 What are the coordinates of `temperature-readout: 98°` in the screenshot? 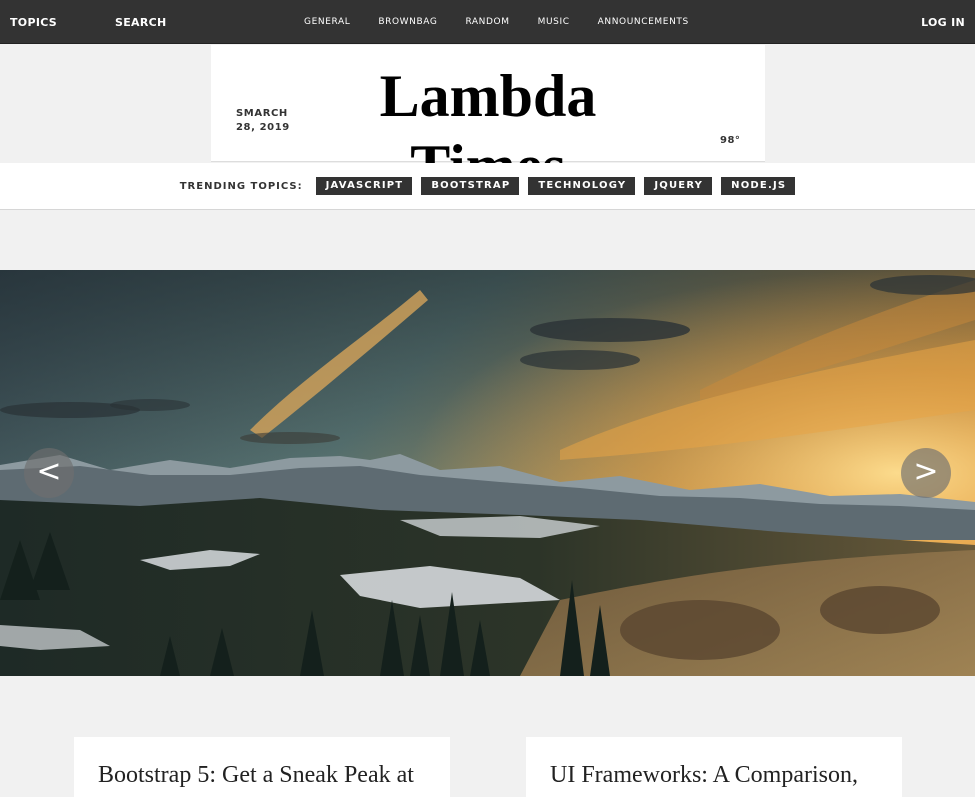 It's located at (730, 140).